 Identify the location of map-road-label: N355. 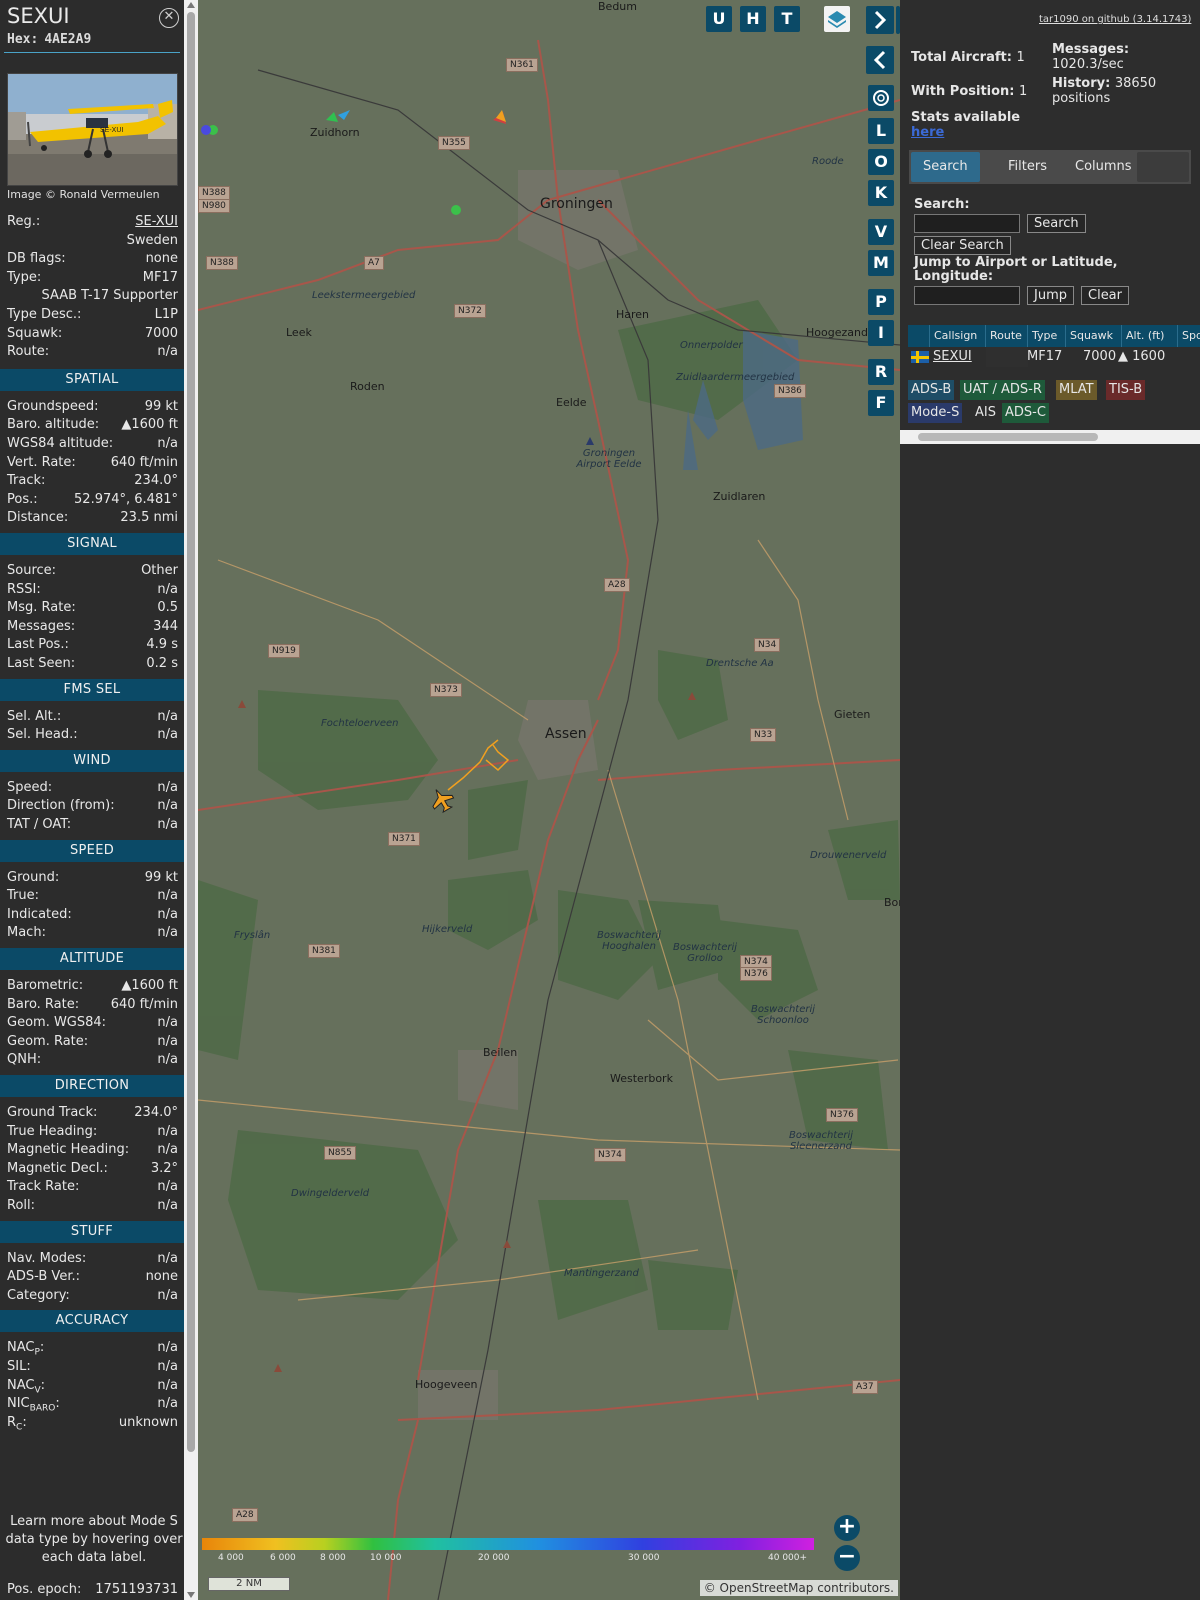
(454, 143).